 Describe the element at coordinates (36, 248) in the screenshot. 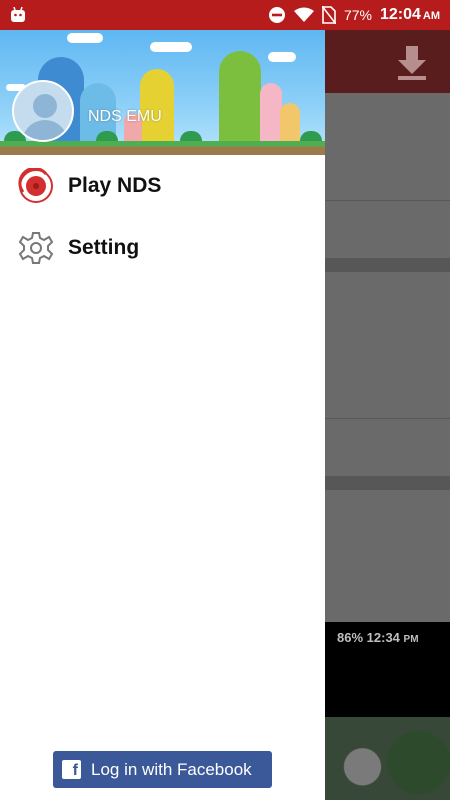

I see `gear-icon` at that location.